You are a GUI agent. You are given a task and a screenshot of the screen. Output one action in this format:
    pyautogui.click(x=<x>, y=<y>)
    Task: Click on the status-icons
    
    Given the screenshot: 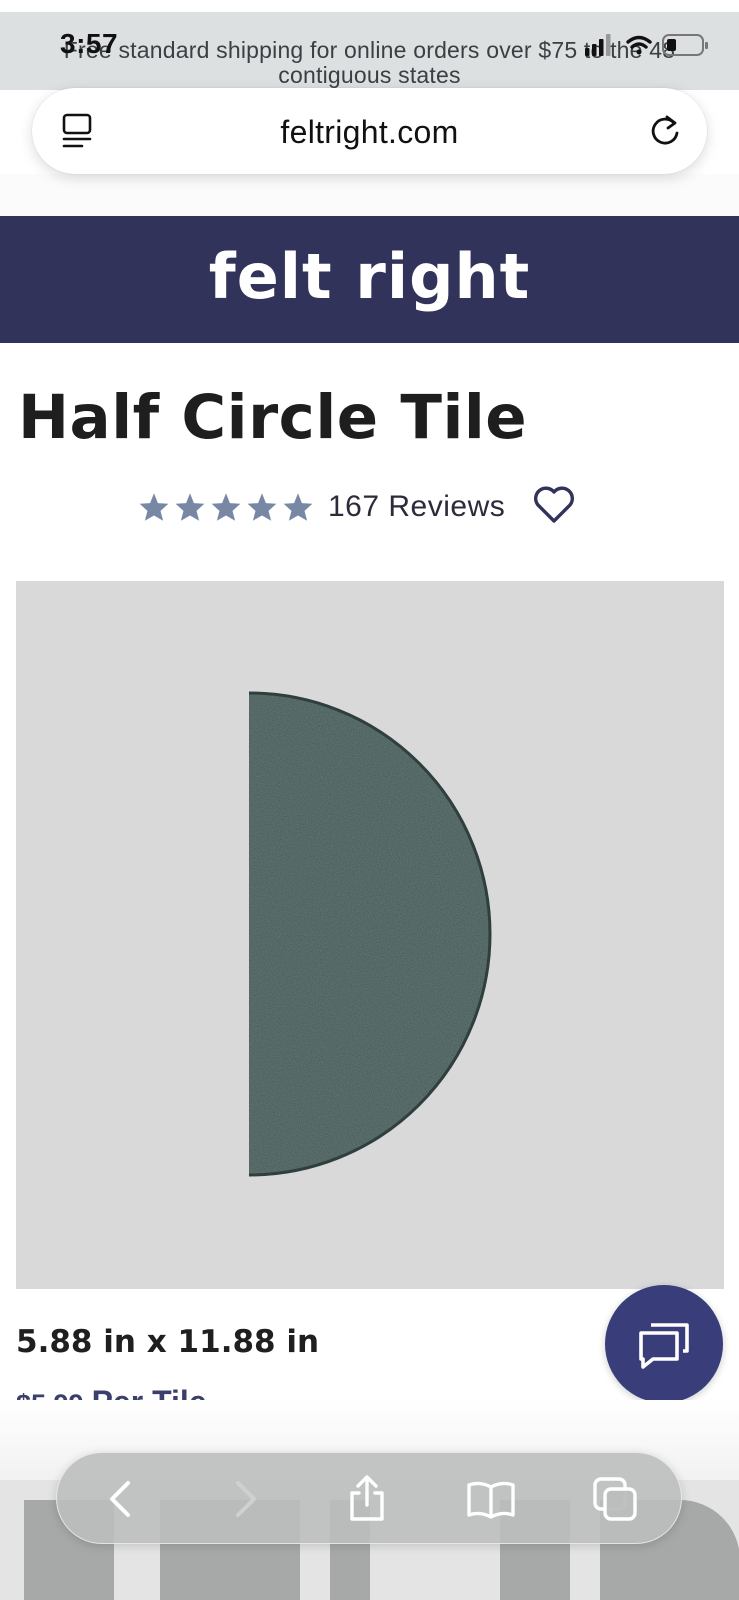 What is the action you would take?
    pyautogui.click(x=646, y=45)
    